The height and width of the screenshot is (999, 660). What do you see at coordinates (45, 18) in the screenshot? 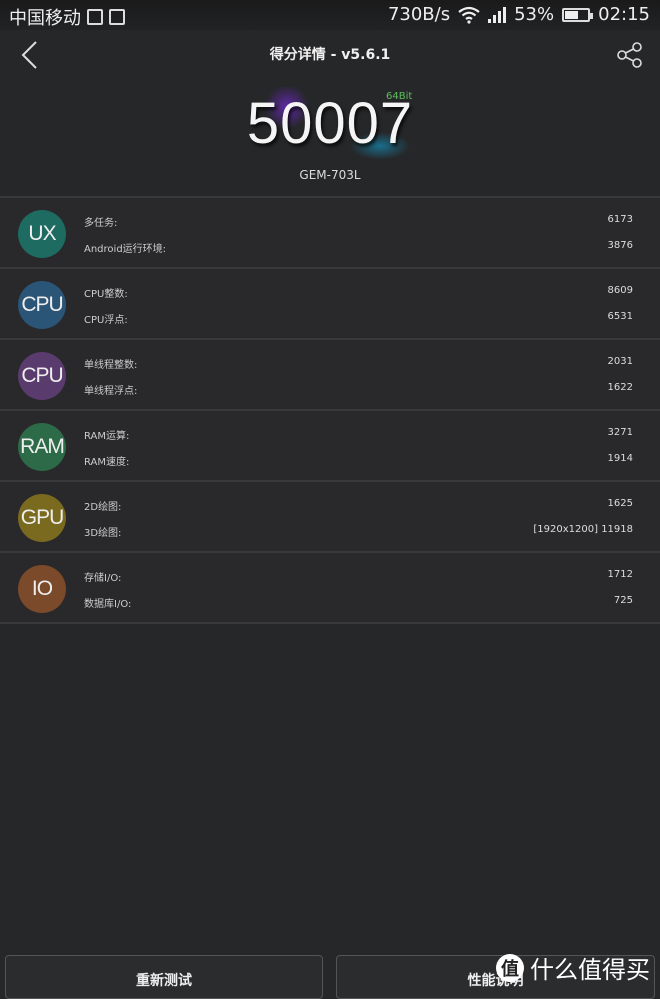
I see `carrier-name: 中国移动` at bounding box center [45, 18].